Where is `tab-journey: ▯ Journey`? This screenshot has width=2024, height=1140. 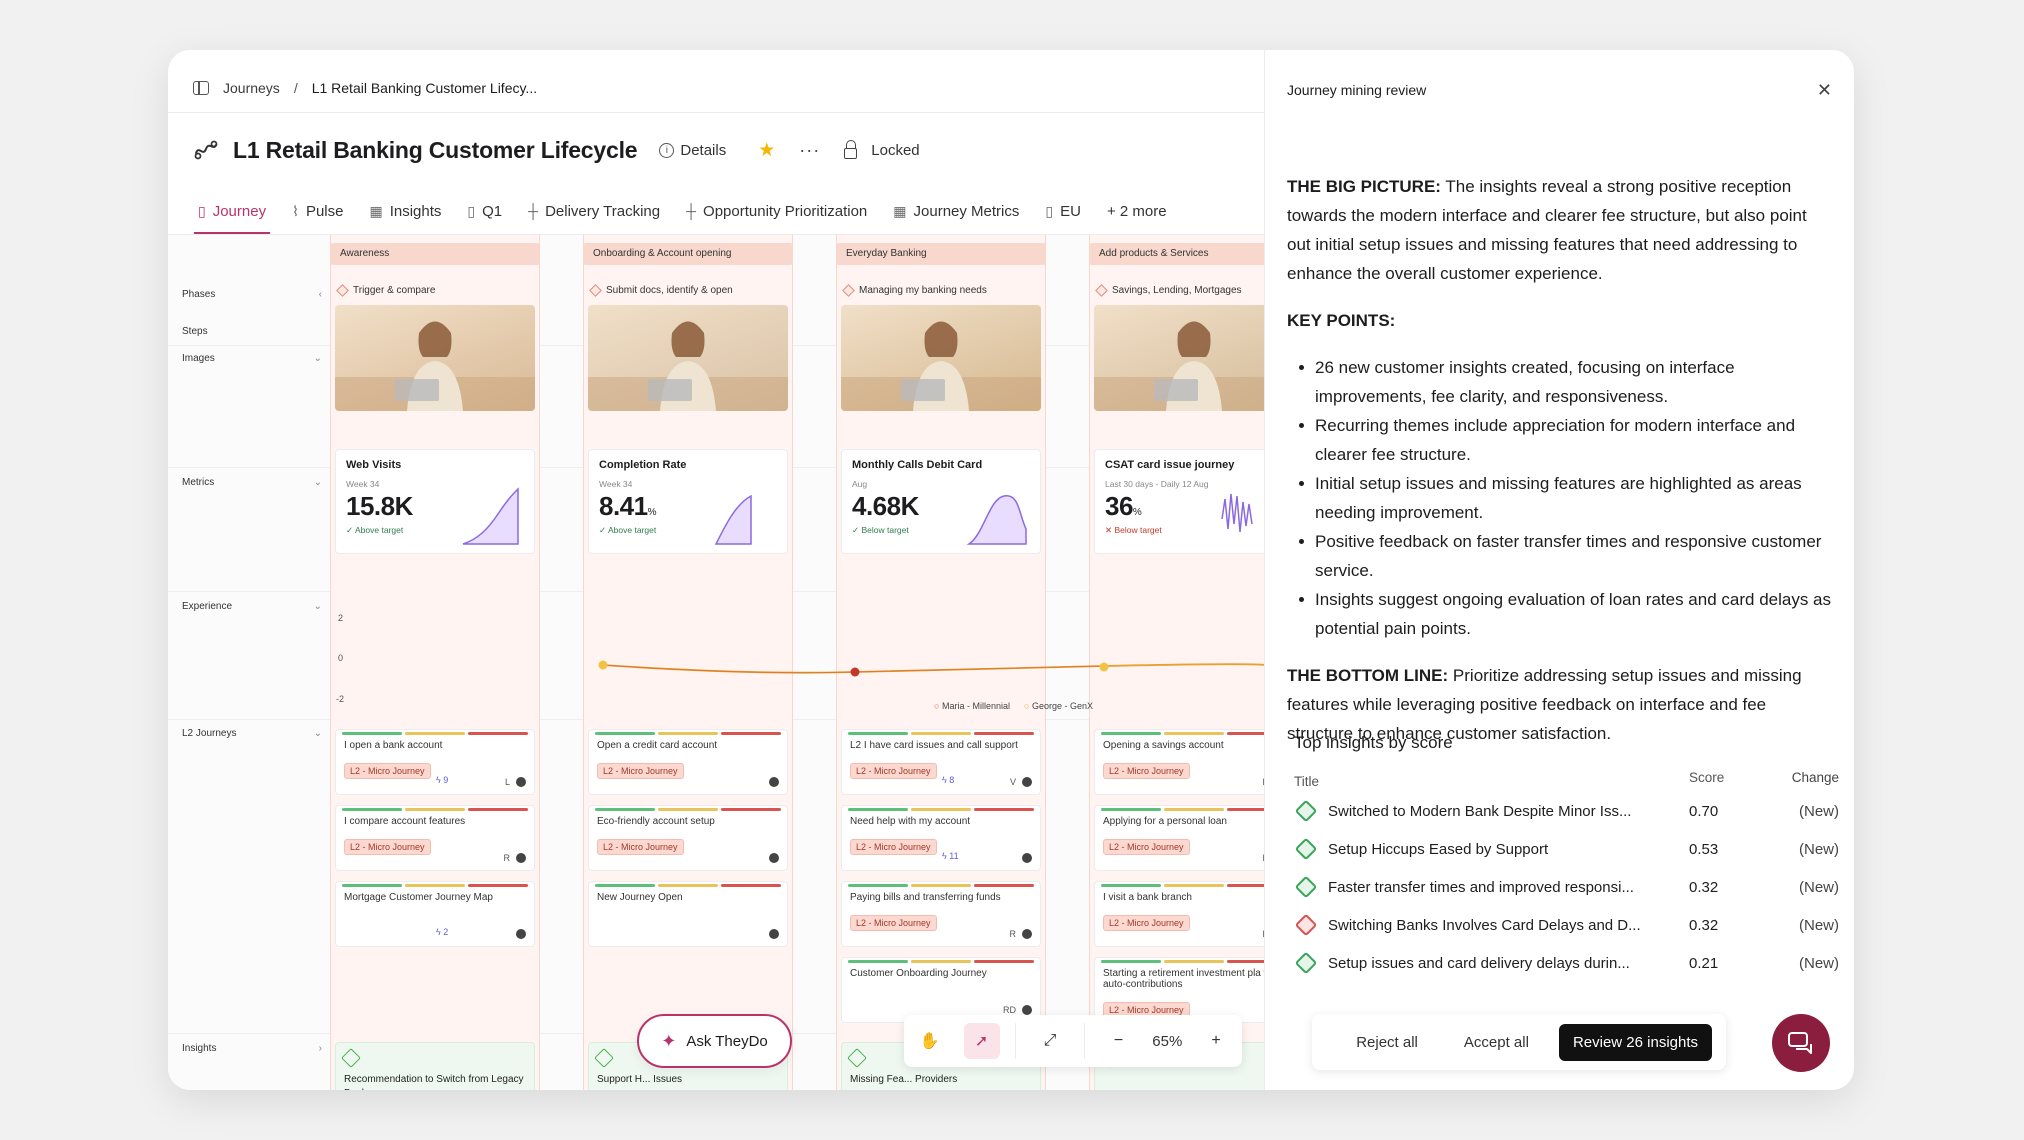 tab-journey: ▯ Journey is located at coordinates (232, 212).